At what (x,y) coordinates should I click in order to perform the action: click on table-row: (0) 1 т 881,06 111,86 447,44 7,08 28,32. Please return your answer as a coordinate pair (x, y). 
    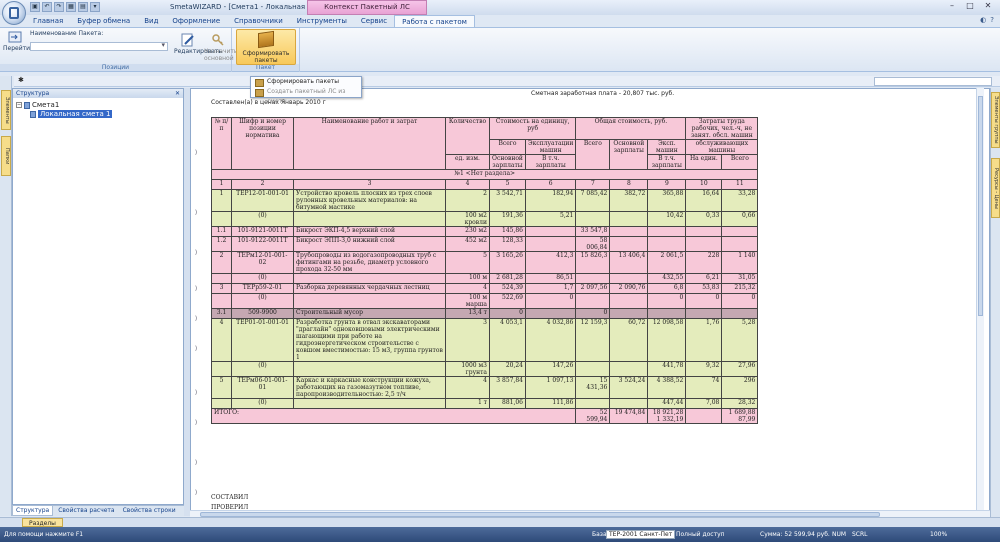
    Looking at the image, I should click on (485, 403).